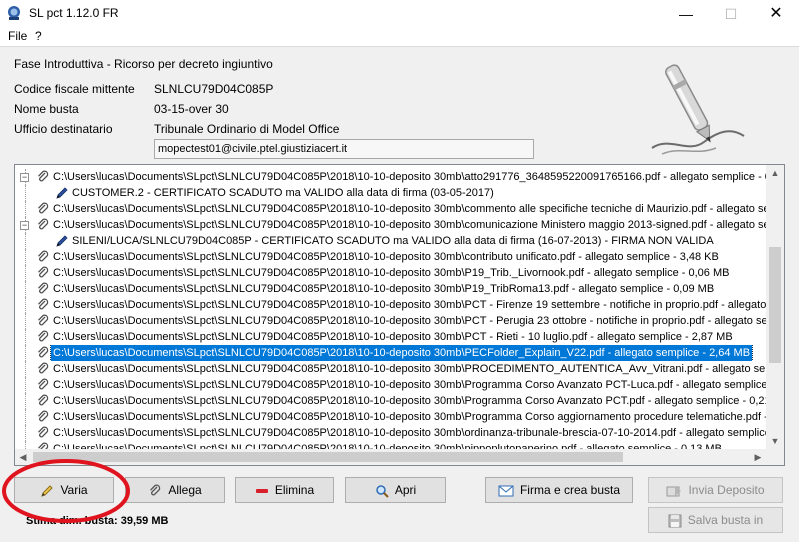 This screenshot has width=799, height=542. Describe the element at coordinates (23, 457) in the screenshot. I see `scroll-left-icon: ◀` at that location.